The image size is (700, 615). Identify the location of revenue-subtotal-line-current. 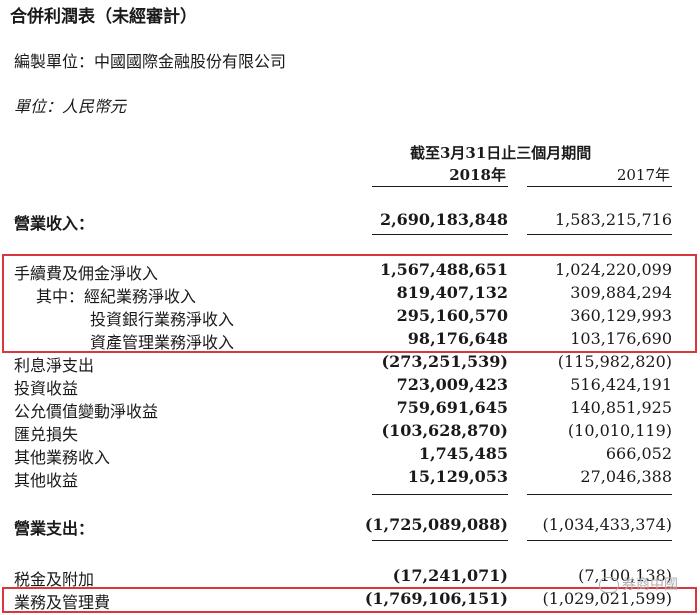
(440, 494).